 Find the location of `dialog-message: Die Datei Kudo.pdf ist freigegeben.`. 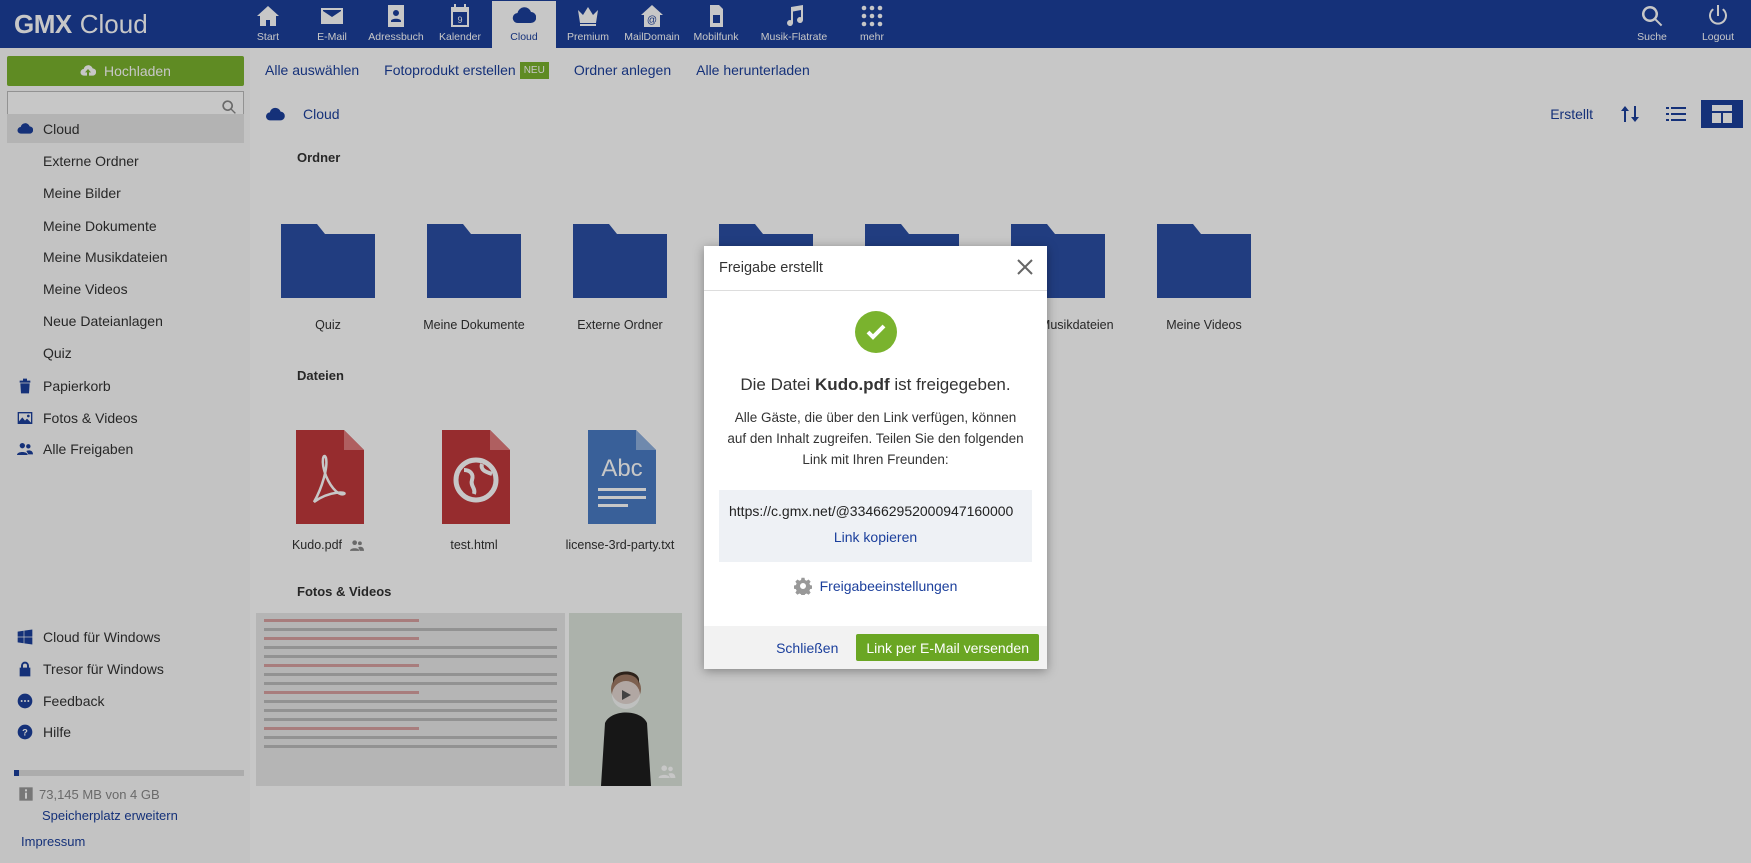

dialog-message: Die Datei Kudo.pdf ist freigegeben. is located at coordinates (875, 385).